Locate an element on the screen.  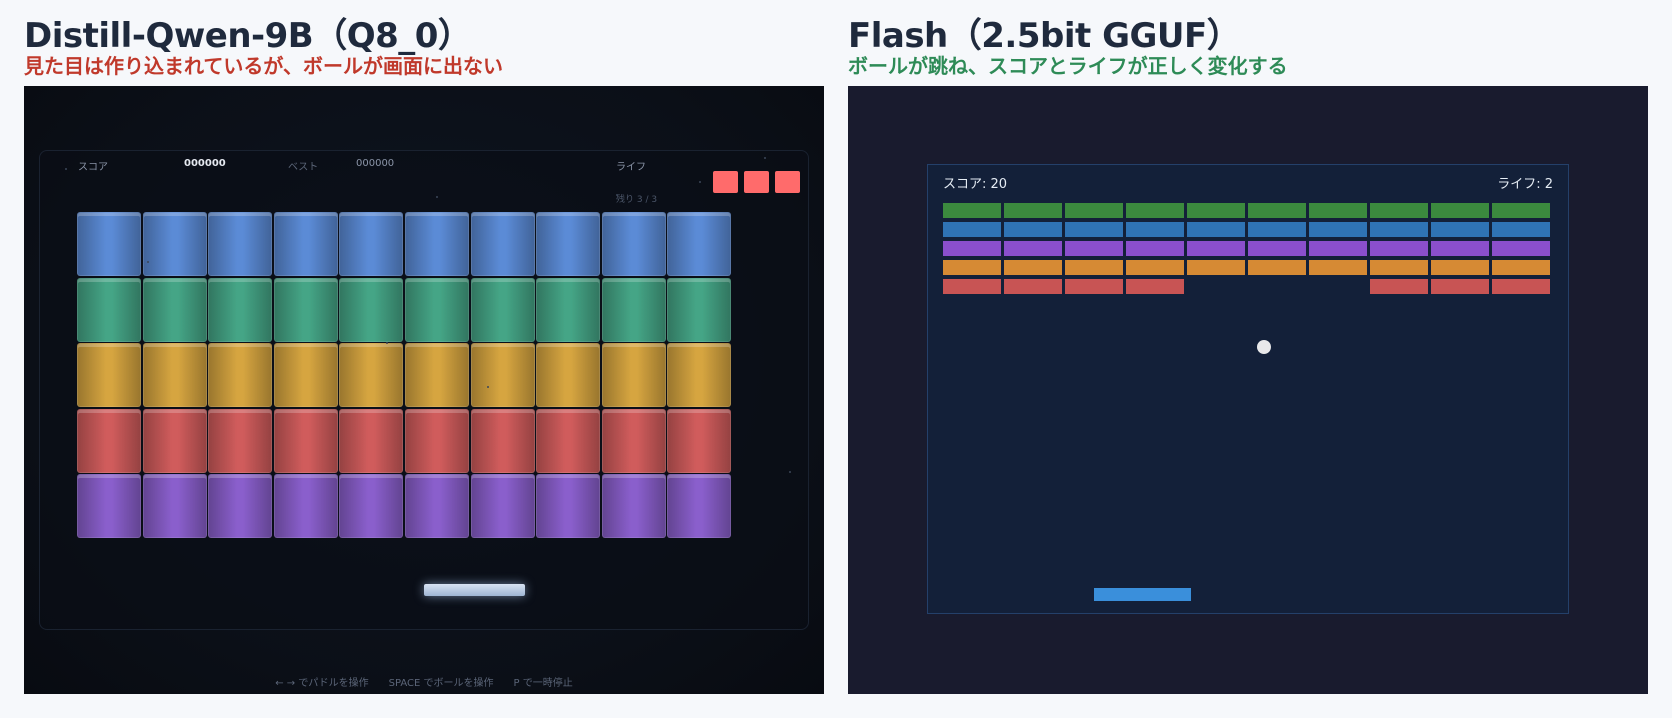
right-lives: ライフ: 2 is located at coordinates (1525, 184).